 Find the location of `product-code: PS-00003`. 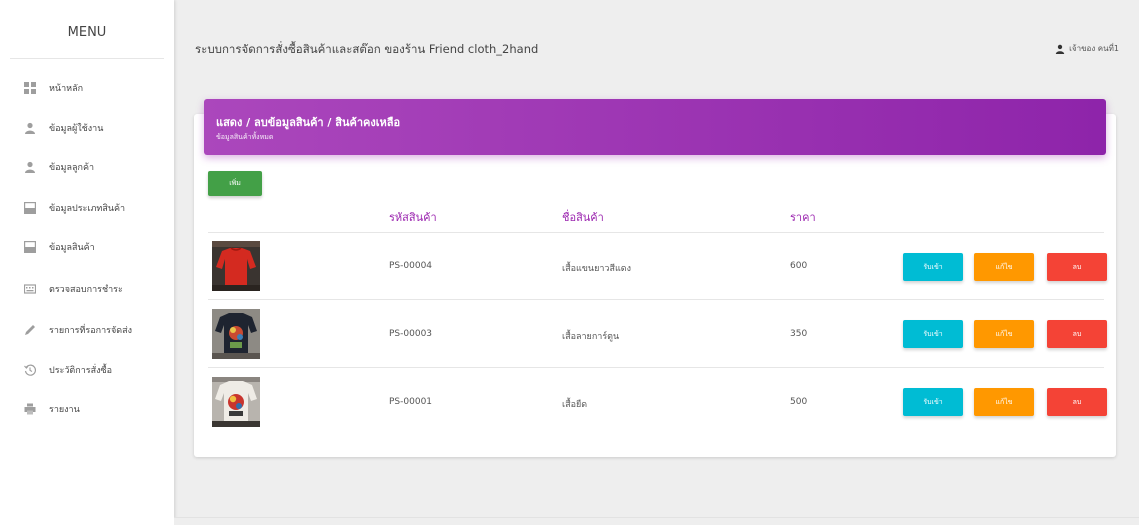

product-code: PS-00003 is located at coordinates (411, 334).